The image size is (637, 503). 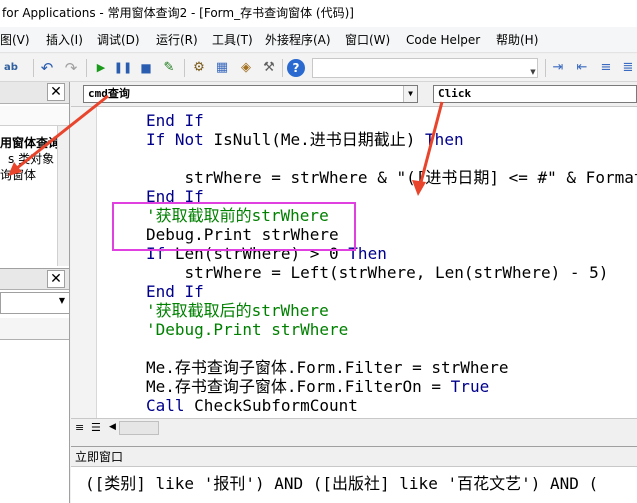 What do you see at coordinates (226, 145) in the screenshot?
I see `annotation-arrows` at bounding box center [226, 145].